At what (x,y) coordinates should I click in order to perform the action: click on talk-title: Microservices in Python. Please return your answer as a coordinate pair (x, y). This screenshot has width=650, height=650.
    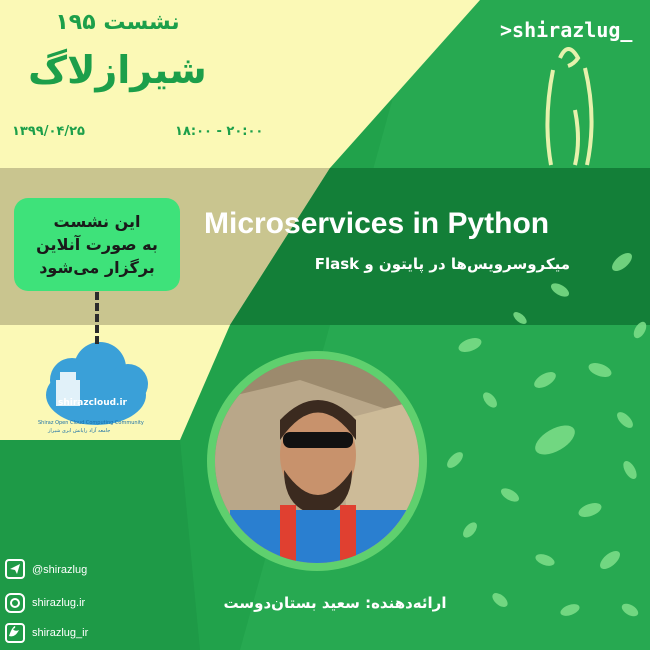
    Looking at the image, I should click on (377, 223).